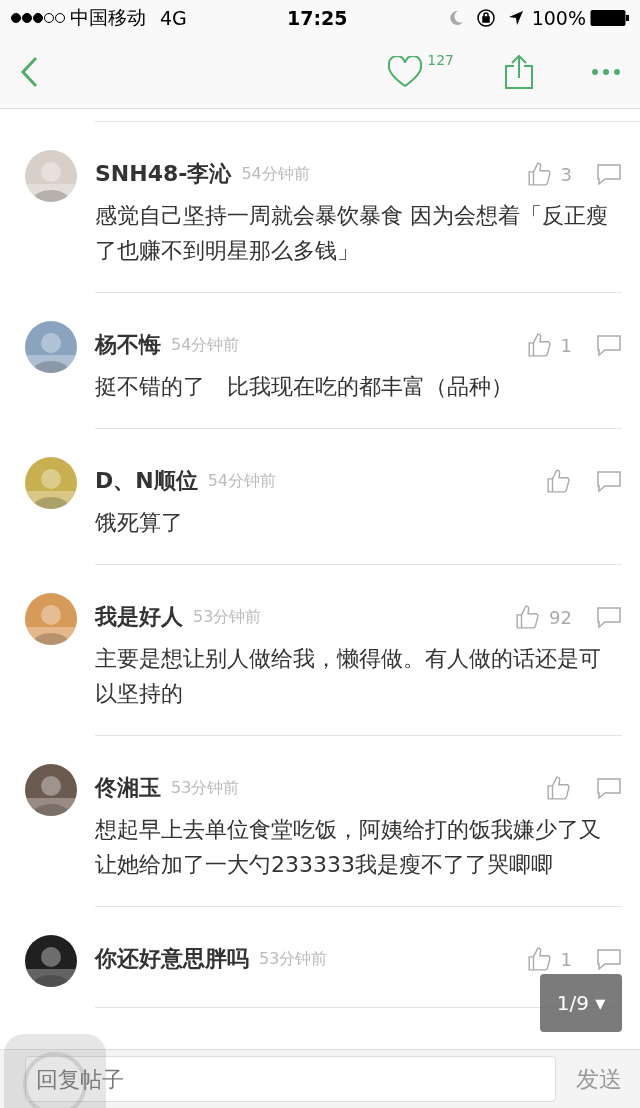 Image resolution: width=640 pixels, height=1108 pixels. Describe the element at coordinates (290, 1079) in the screenshot. I see `reply-field: 回复帖子` at that location.